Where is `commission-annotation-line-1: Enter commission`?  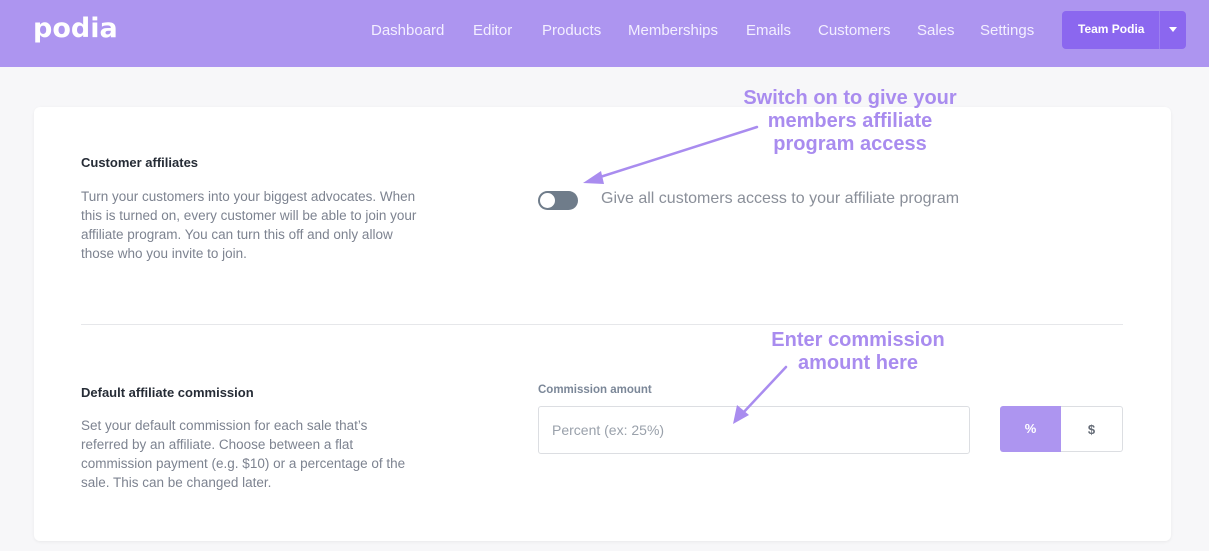 commission-annotation-line-1: Enter commission is located at coordinates (858, 340).